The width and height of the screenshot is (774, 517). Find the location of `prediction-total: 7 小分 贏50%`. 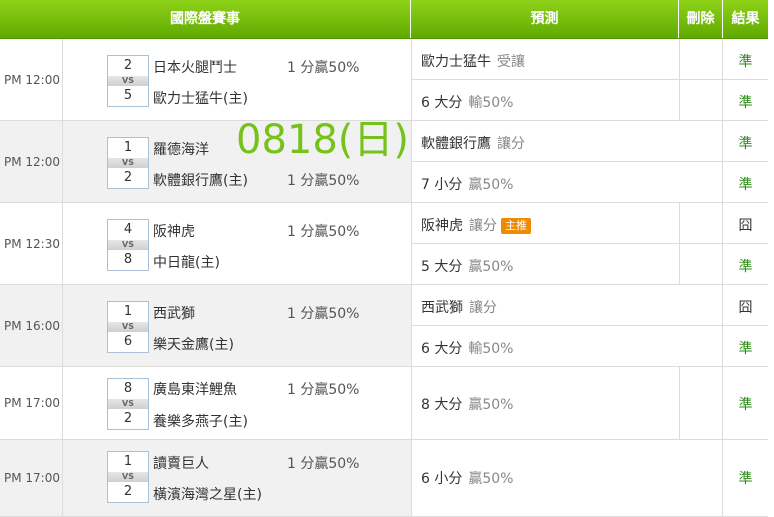

prediction-total: 7 小分 贏50% is located at coordinates (467, 185).